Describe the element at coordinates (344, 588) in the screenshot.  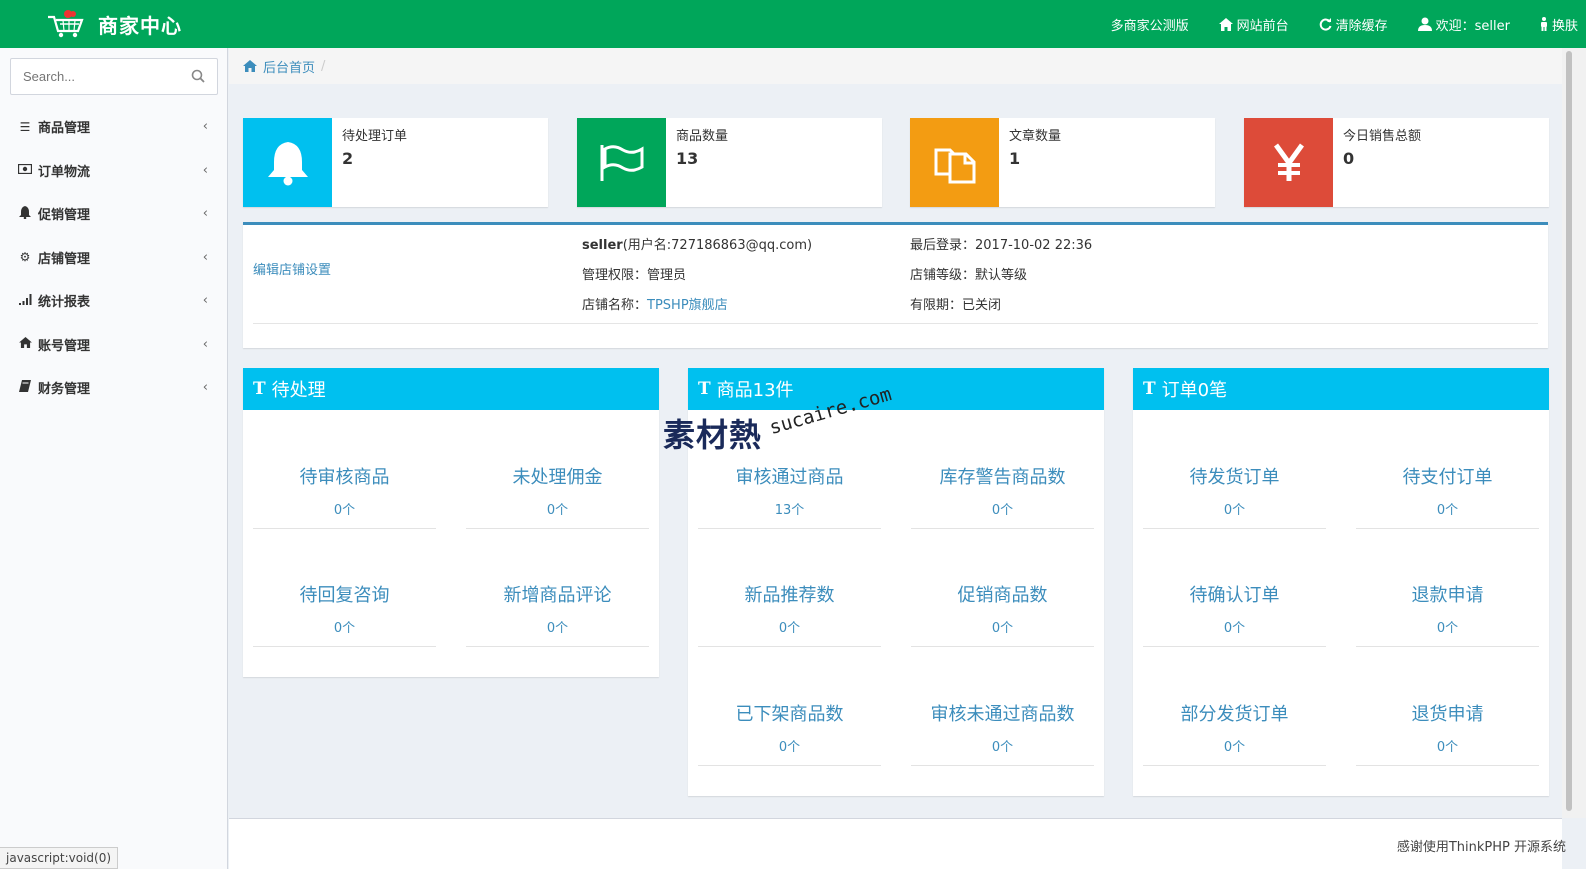
I see `stat-pending-consult: 待回复咨询 0个` at that location.